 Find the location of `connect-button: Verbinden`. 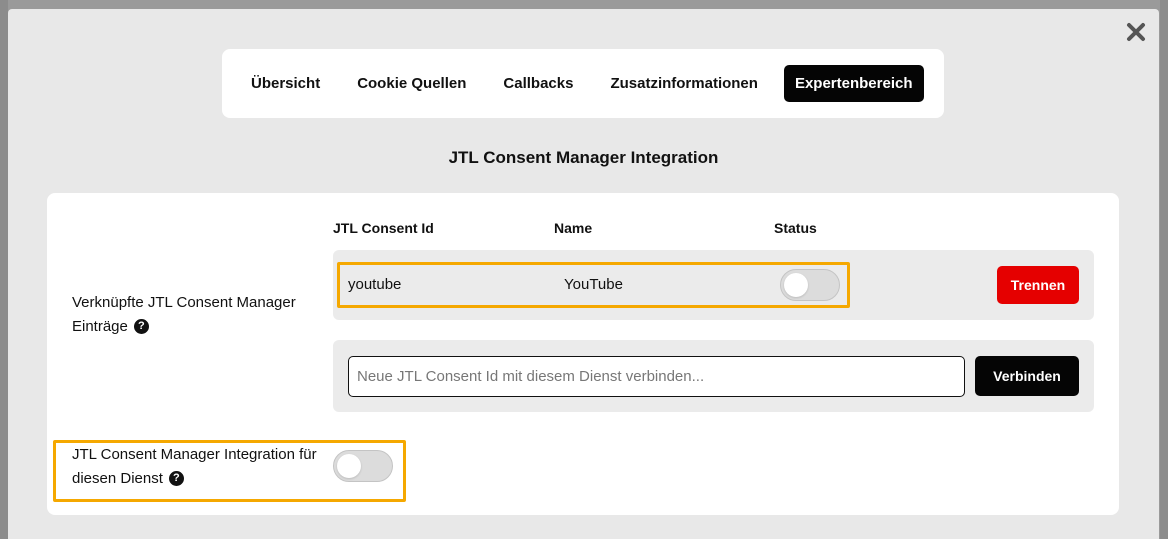

connect-button: Verbinden is located at coordinates (1027, 376).